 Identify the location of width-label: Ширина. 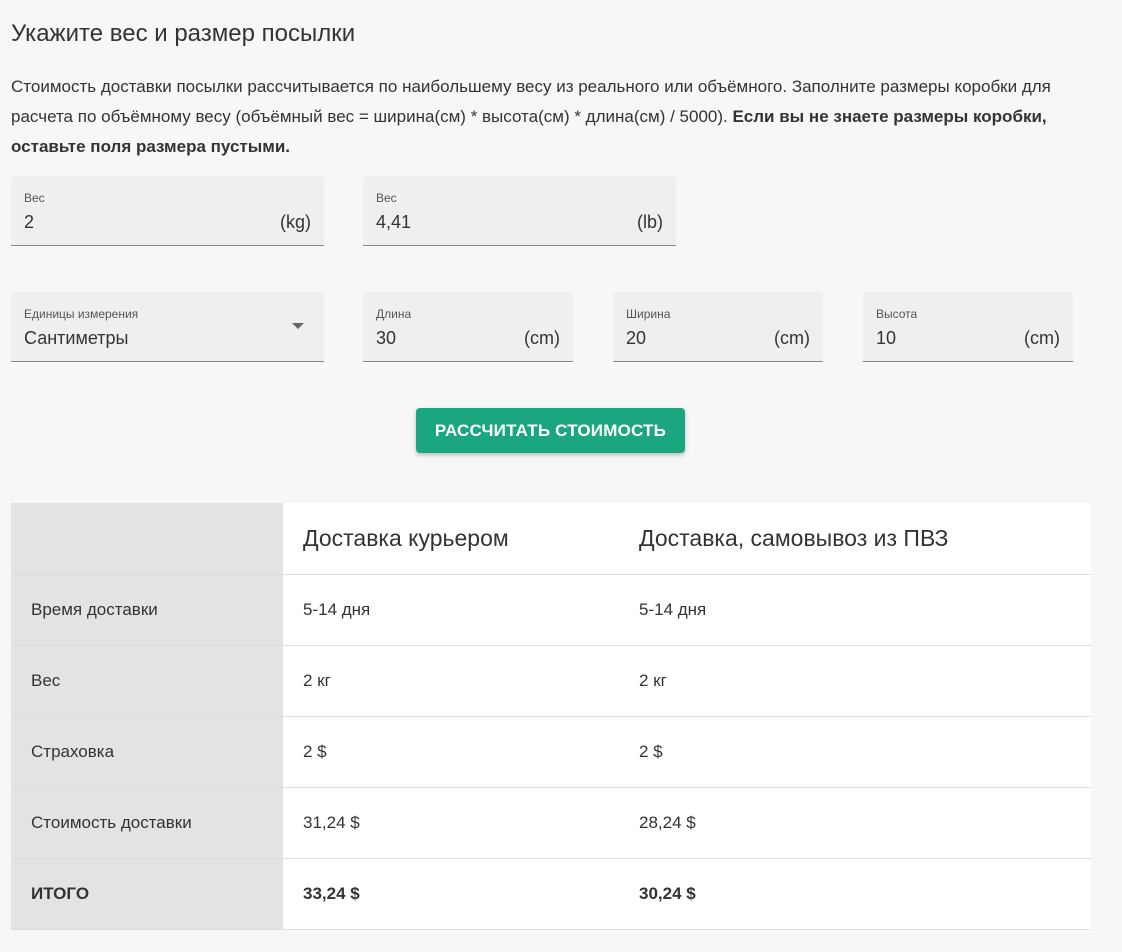
(648, 314).